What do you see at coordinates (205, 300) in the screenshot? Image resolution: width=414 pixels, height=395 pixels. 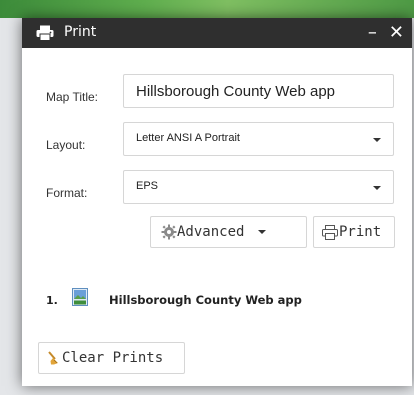 I see `result-link: Hillsborough County Web app` at bounding box center [205, 300].